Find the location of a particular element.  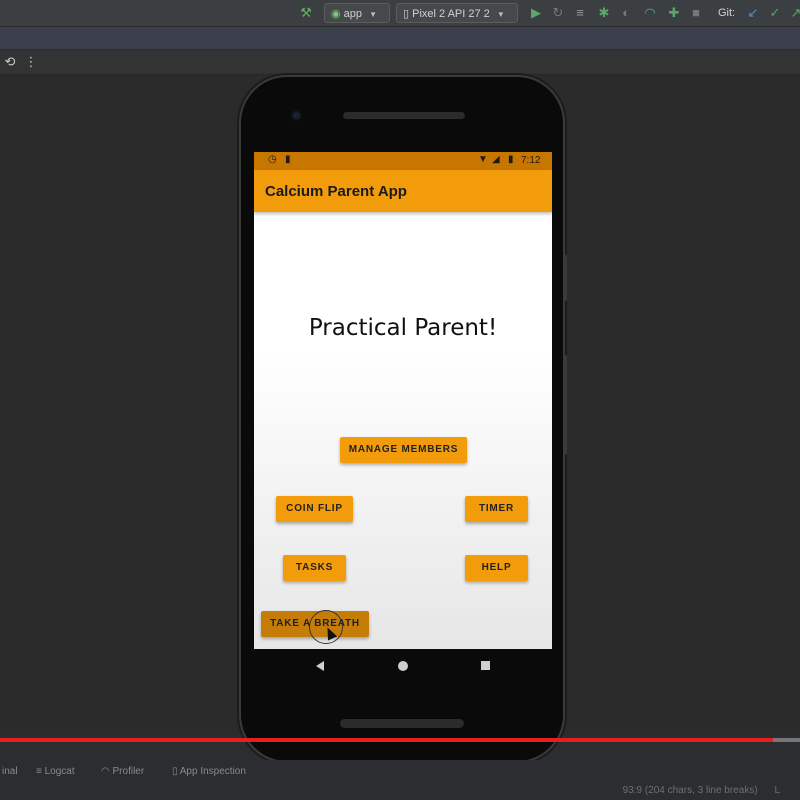

volume-button is located at coordinates (565, 405).